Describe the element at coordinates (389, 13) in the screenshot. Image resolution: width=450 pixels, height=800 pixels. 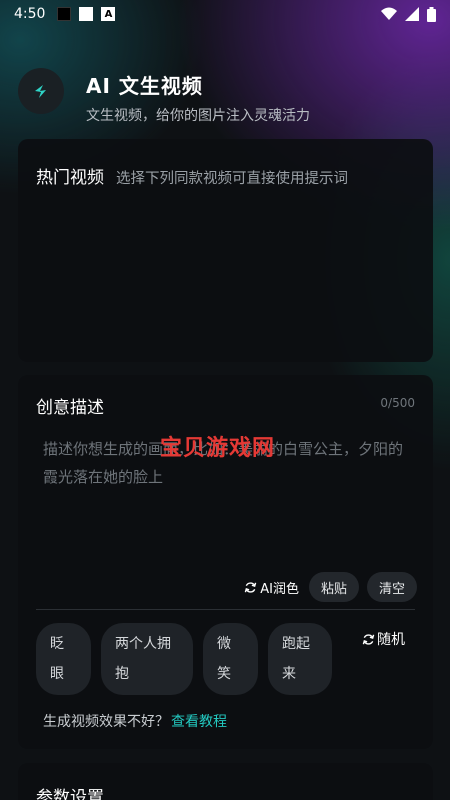
I see `wifi-icon` at that location.